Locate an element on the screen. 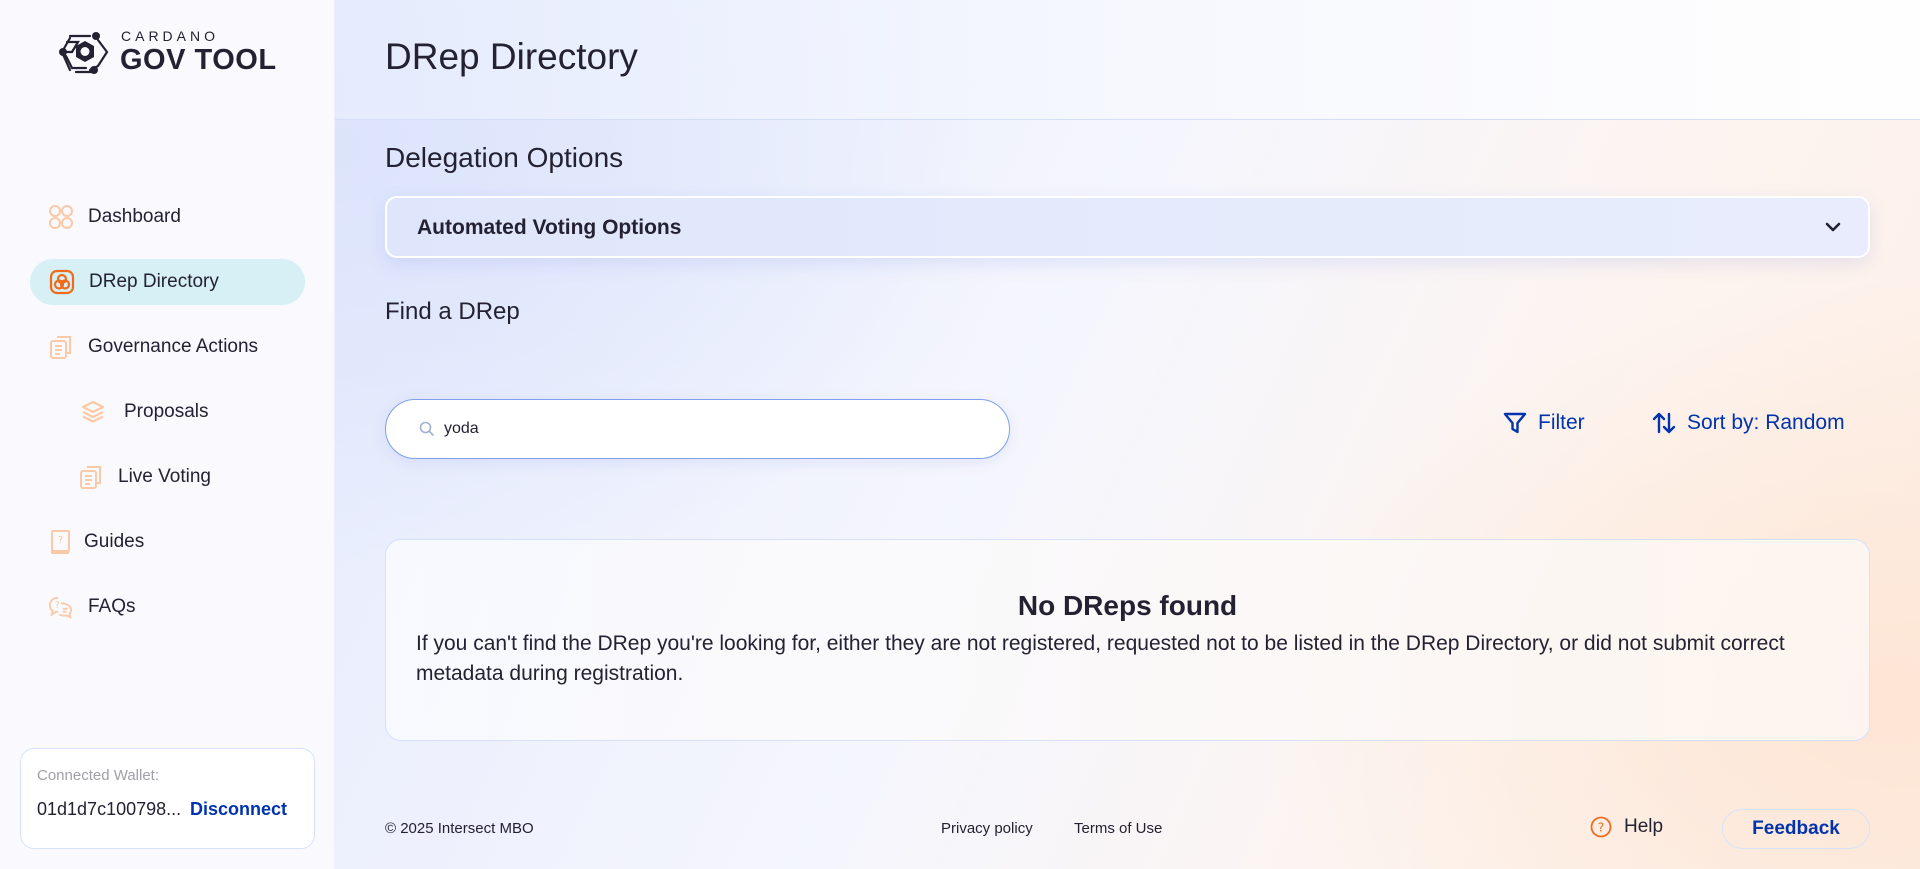 This screenshot has width=1920, height=869. feedback-button: Feedback is located at coordinates (1796, 829).